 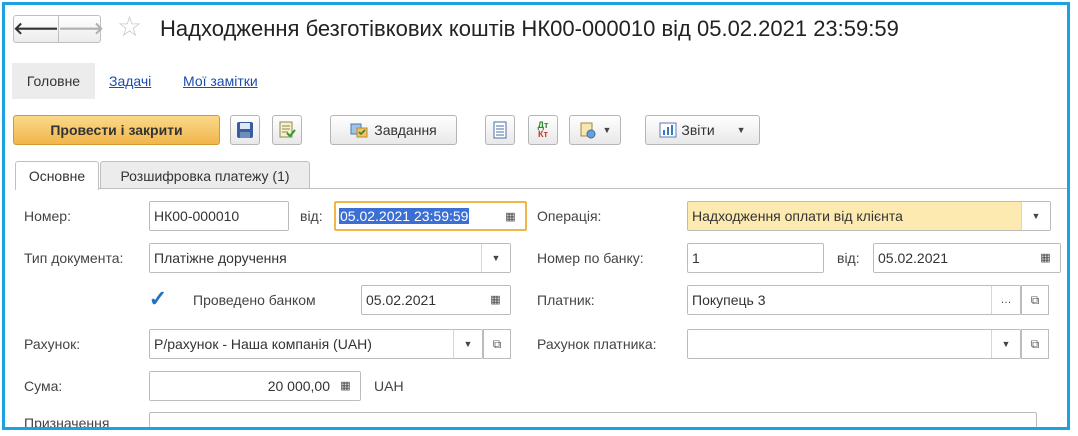 I want to click on posted-by-bank-date-field: 05.02.2021 ▦, so click(x=436, y=300).